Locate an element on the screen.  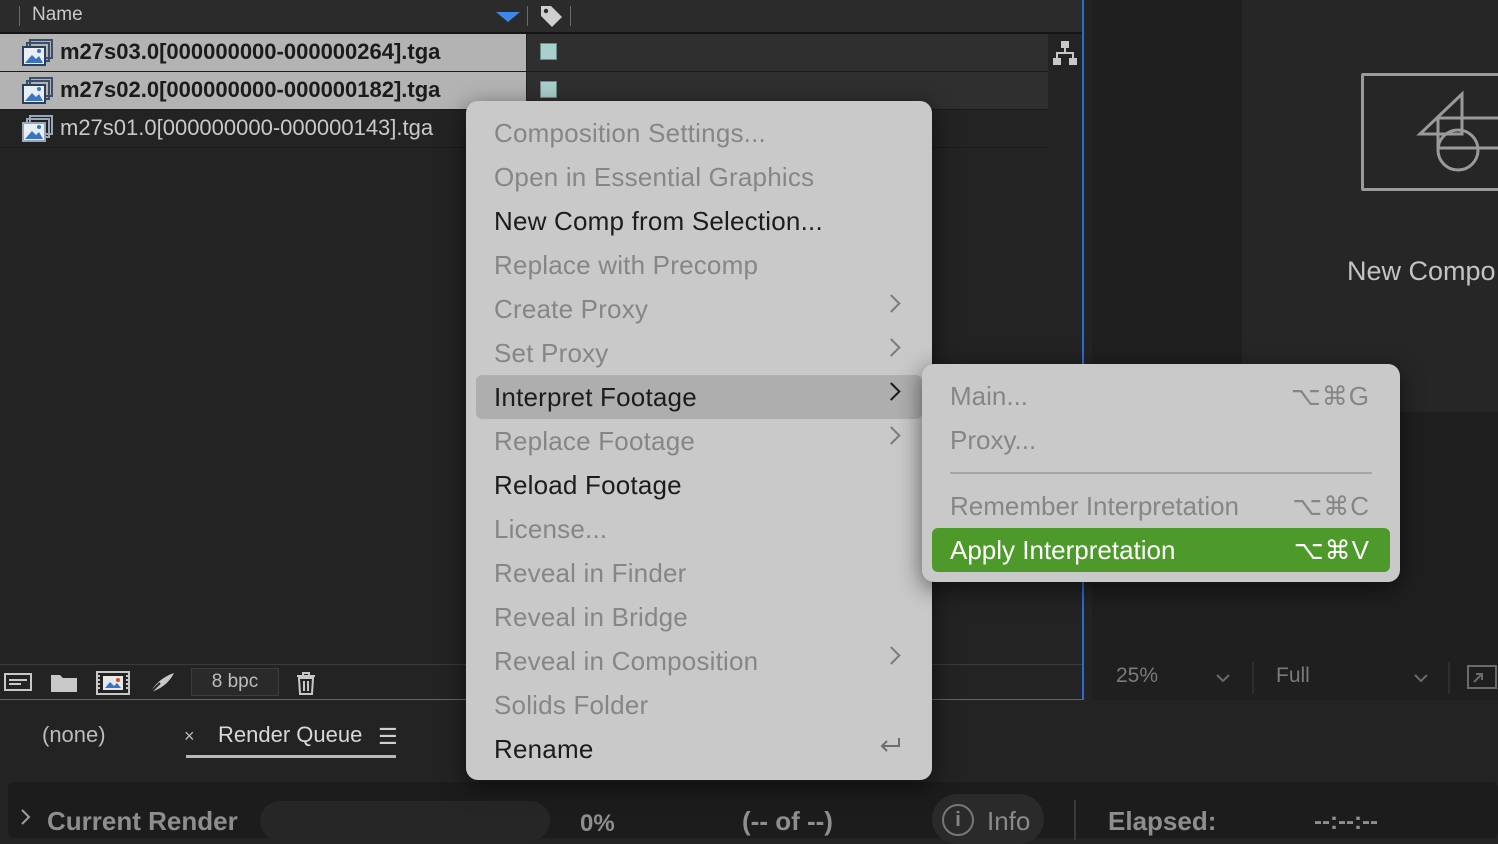
interpret-footage-icon is located at coordinates (18, 684).